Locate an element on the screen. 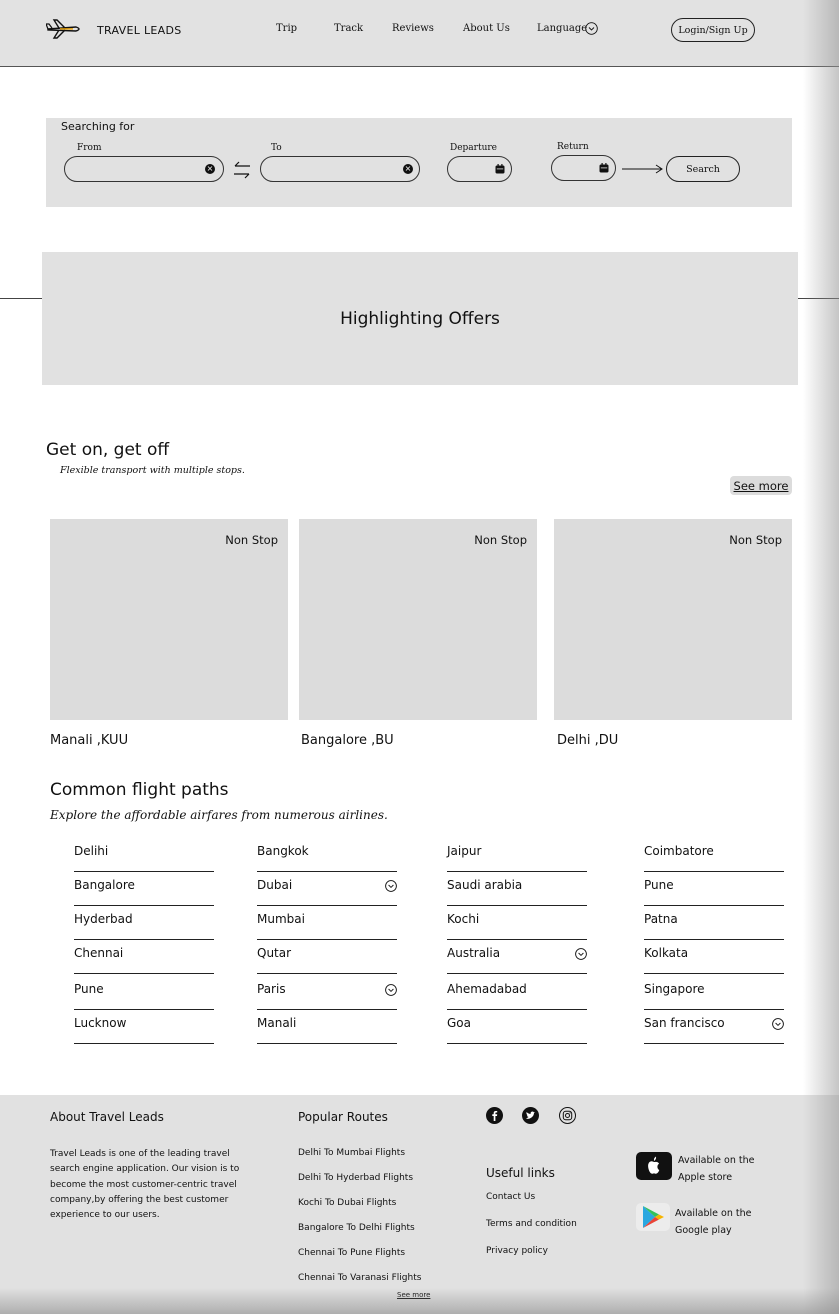 The height and width of the screenshot is (1314, 839). footer-route-link: Chennai To Pune Flights is located at coordinates (351, 1253).